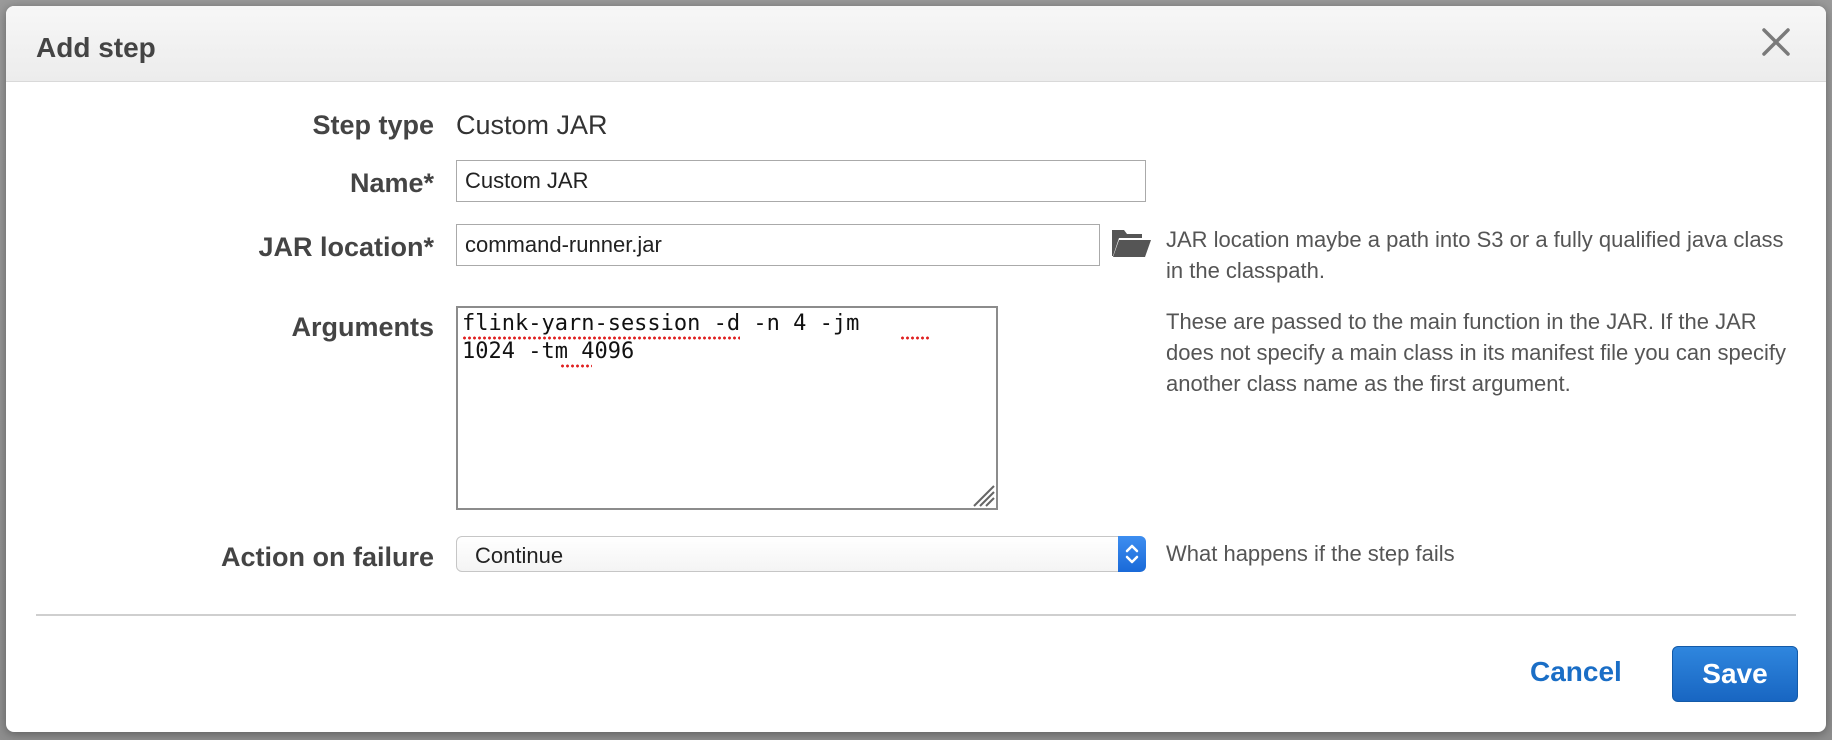 Image resolution: width=1832 pixels, height=740 pixels. I want to click on action-on-failure-help: What happens if the step fails, so click(1310, 553).